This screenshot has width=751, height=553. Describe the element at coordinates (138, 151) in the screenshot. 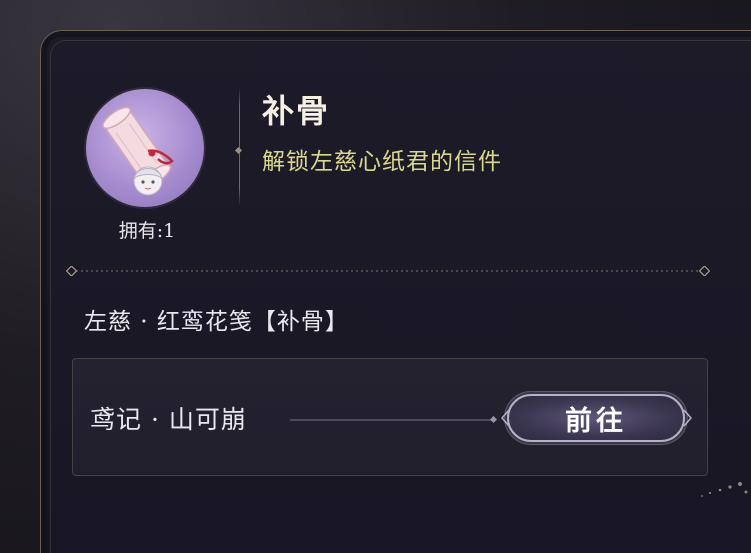

I see `scroll-icon` at that location.